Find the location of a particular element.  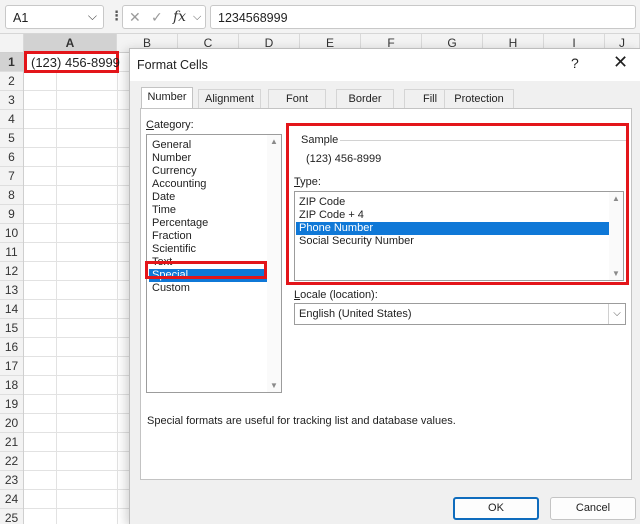

category-item-custom: Custom is located at coordinates (208, 288).